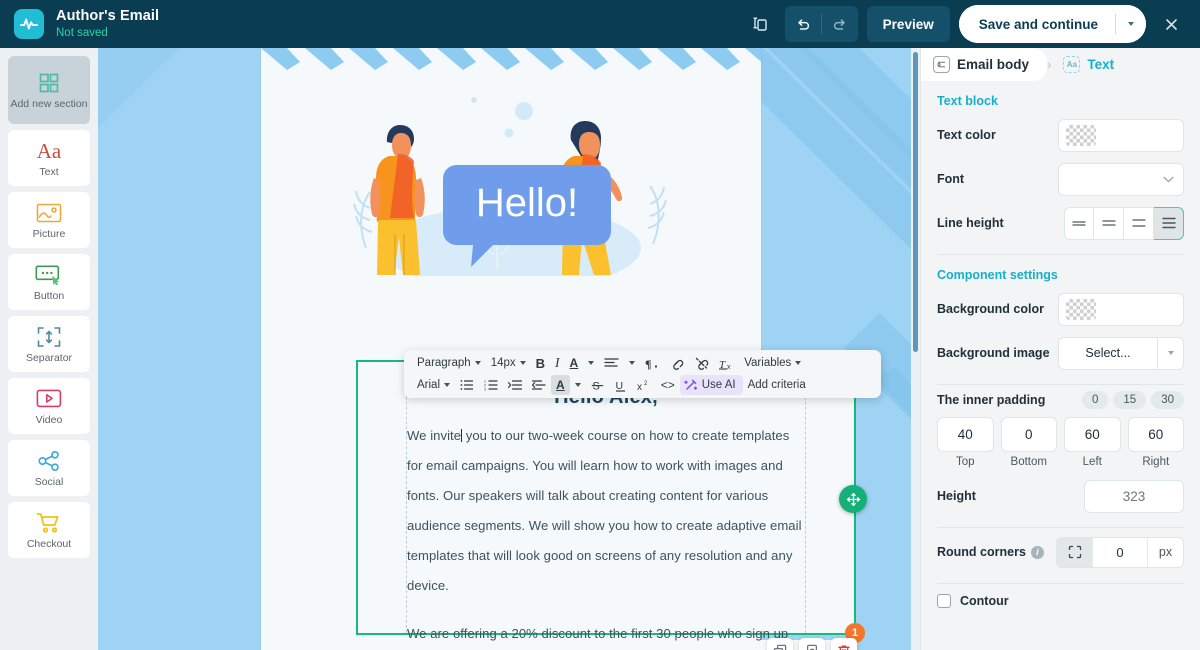  Describe the element at coordinates (780, 644) in the screenshot. I see `duplicate-icon` at that location.